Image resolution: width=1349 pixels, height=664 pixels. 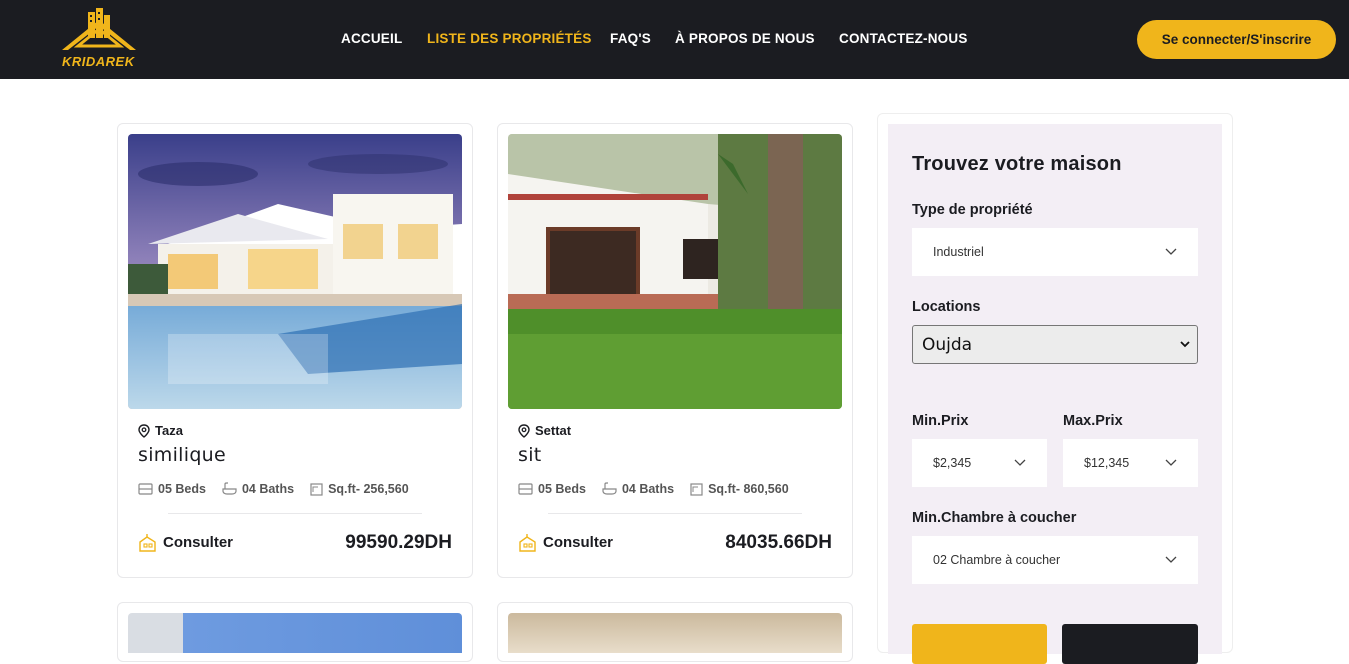 What do you see at coordinates (509, 38) in the screenshot?
I see `nav-property-list: LISTE DES PROPRIÉTÉS` at bounding box center [509, 38].